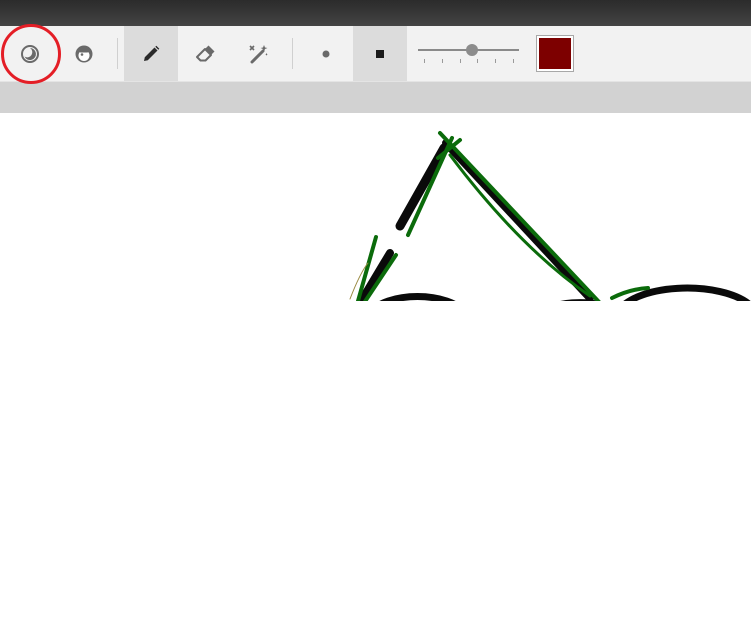 The height and width of the screenshot is (622, 751). Describe the element at coordinates (375, 13) in the screenshot. I see `window-title-bar` at that location.